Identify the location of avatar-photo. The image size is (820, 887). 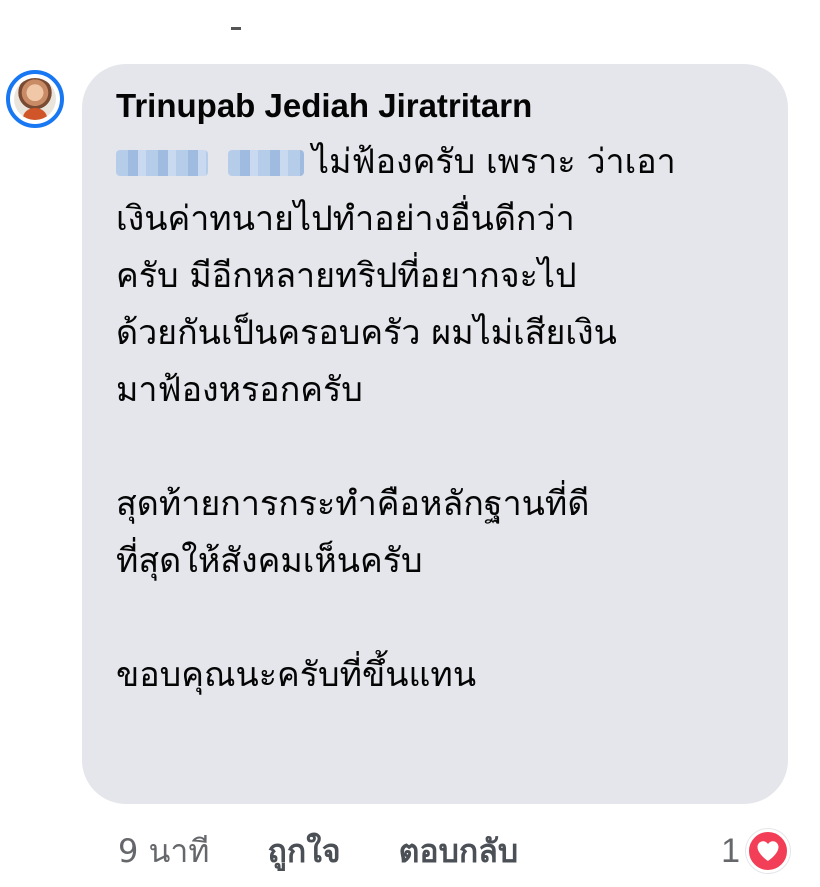
(35, 99).